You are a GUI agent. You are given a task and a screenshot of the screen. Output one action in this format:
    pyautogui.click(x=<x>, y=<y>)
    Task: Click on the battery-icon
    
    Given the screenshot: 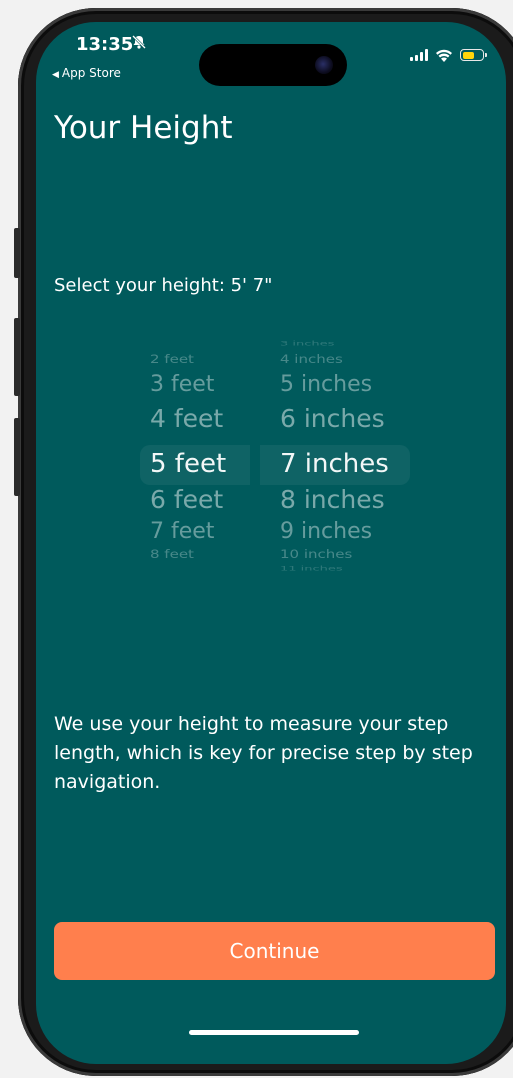 What is the action you would take?
    pyautogui.click(x=473, y=55)
    